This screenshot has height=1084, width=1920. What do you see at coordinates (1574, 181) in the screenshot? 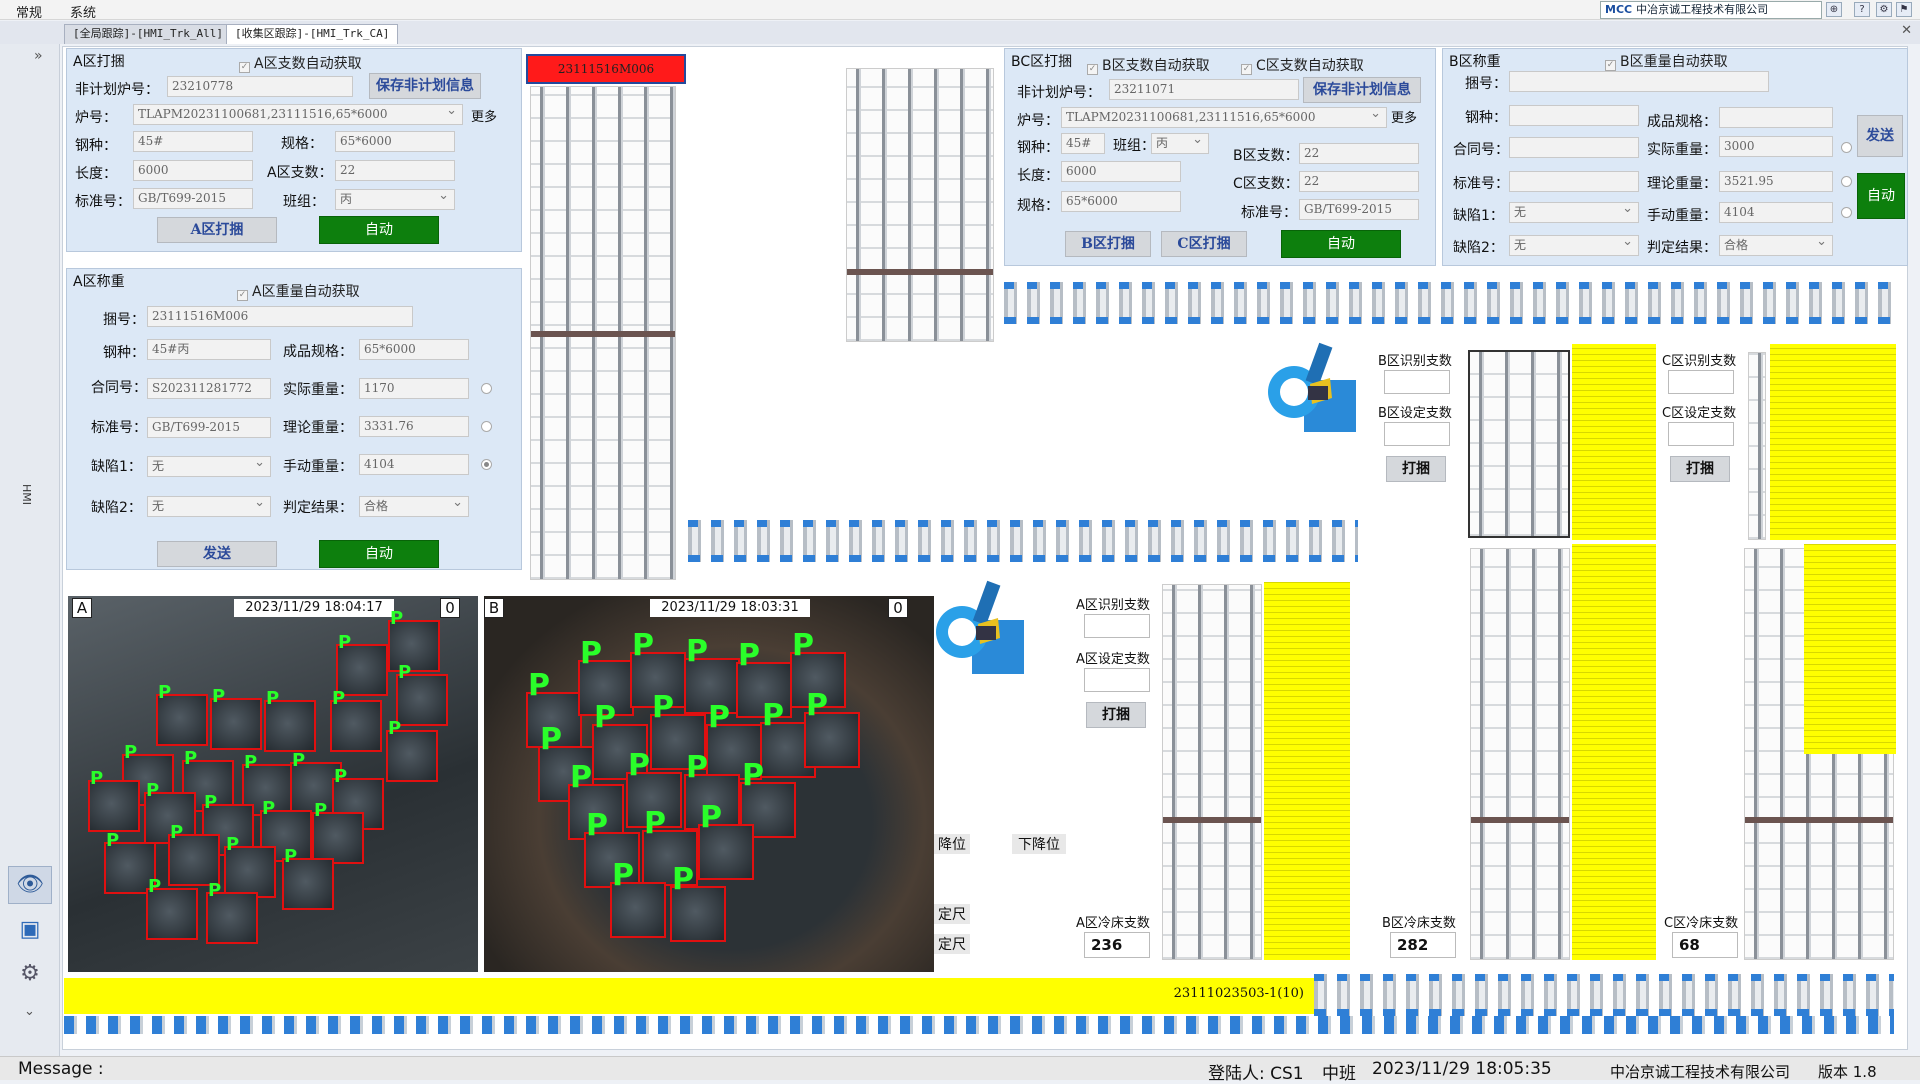
I see `standard-field` at bounding box center [1574, 181].